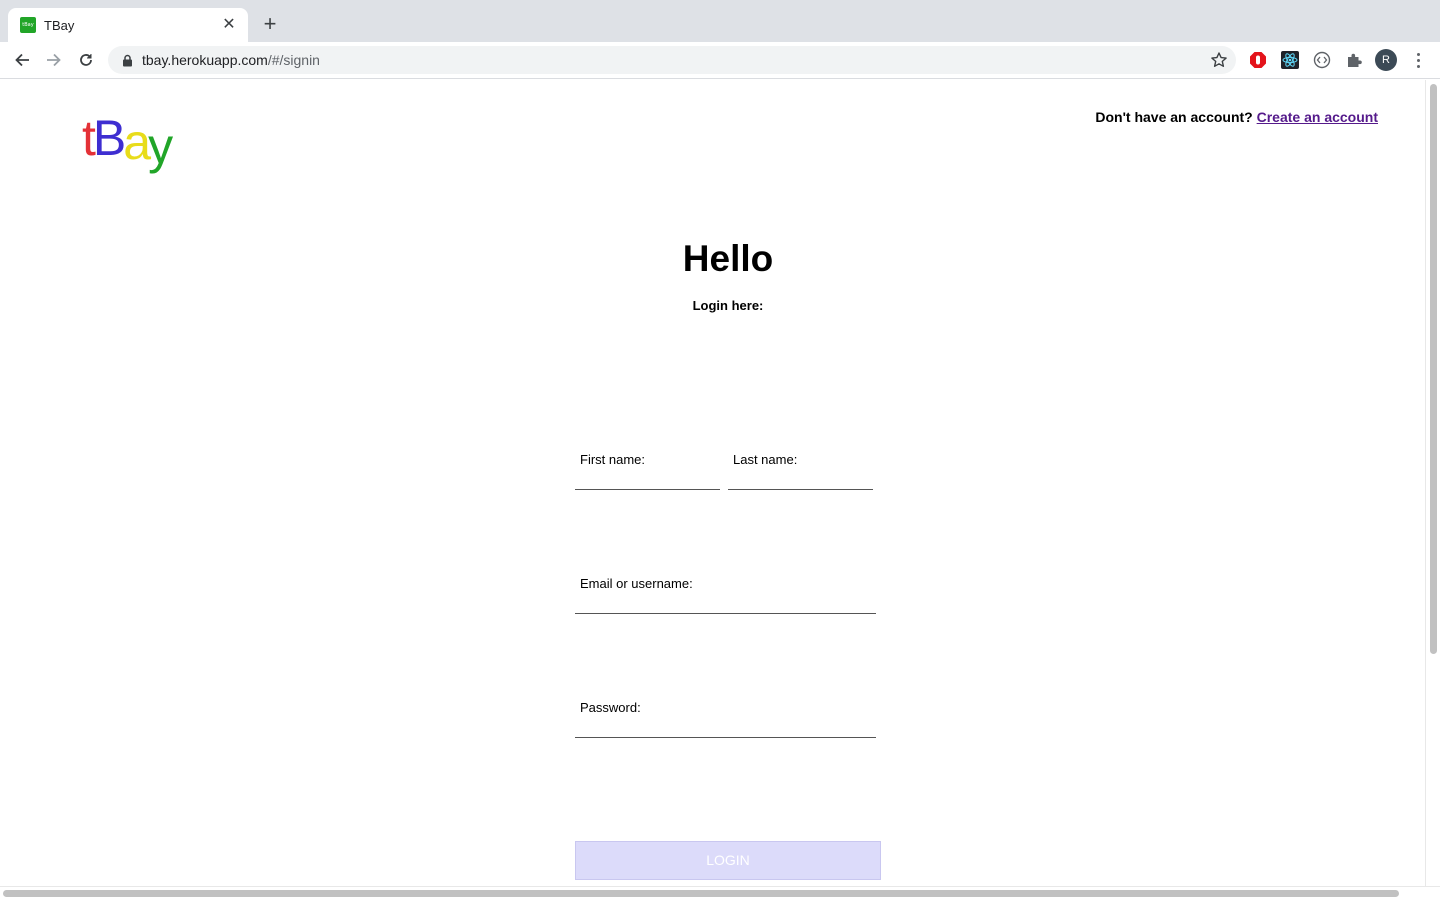  What do you see at coordinates (1322, 60) in the screenshot?
I see `code-extension-icon` at bounding box center [1322, 60].